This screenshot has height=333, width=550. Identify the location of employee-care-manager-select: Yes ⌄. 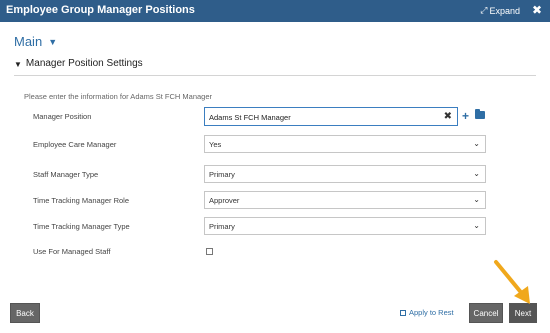
(345, 144).